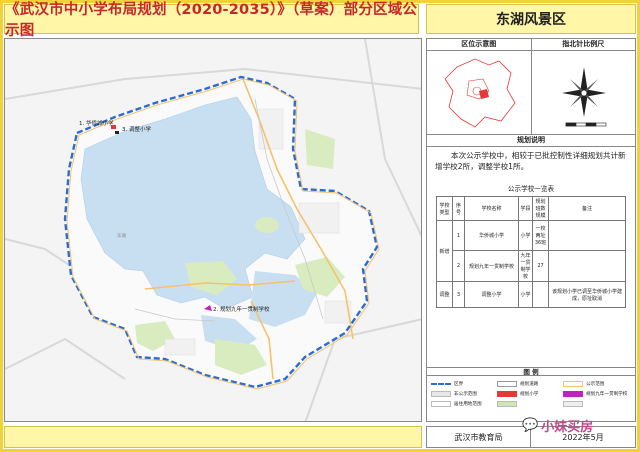  Describe the element at coordinates (540, 294) in the screenshot. I see `table-cell-scale` at that location.